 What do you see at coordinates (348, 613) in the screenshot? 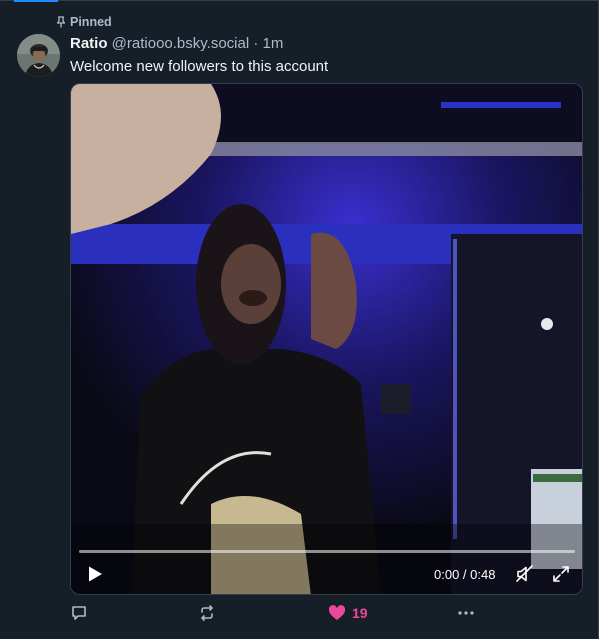
I see `like-button: 19` at bounding box center [348, 613].